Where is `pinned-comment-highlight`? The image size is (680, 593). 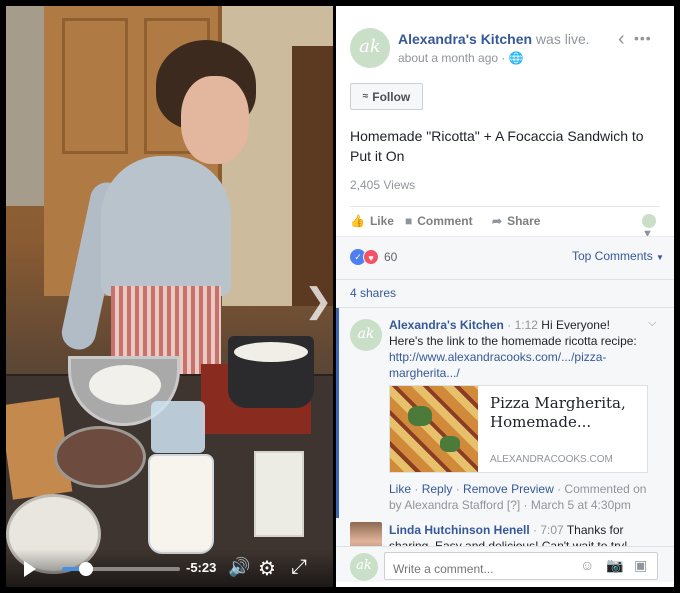 pinned-comment-highlight is located at coordinates (337, 413).